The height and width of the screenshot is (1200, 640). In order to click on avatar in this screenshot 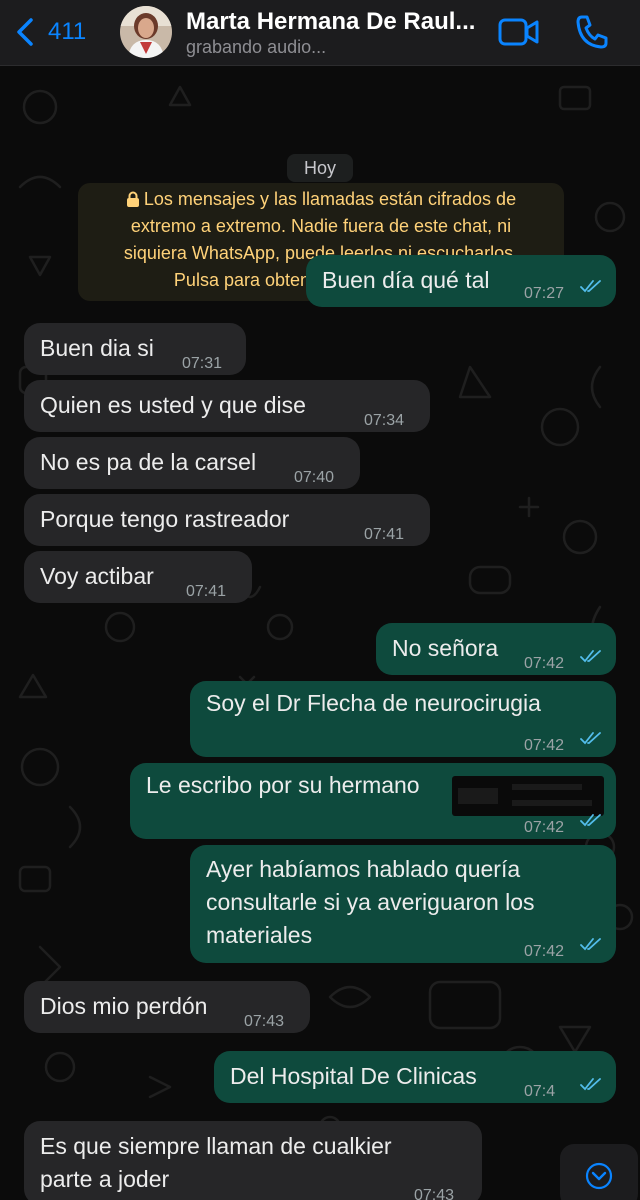, I will do `click(146, 32)`.